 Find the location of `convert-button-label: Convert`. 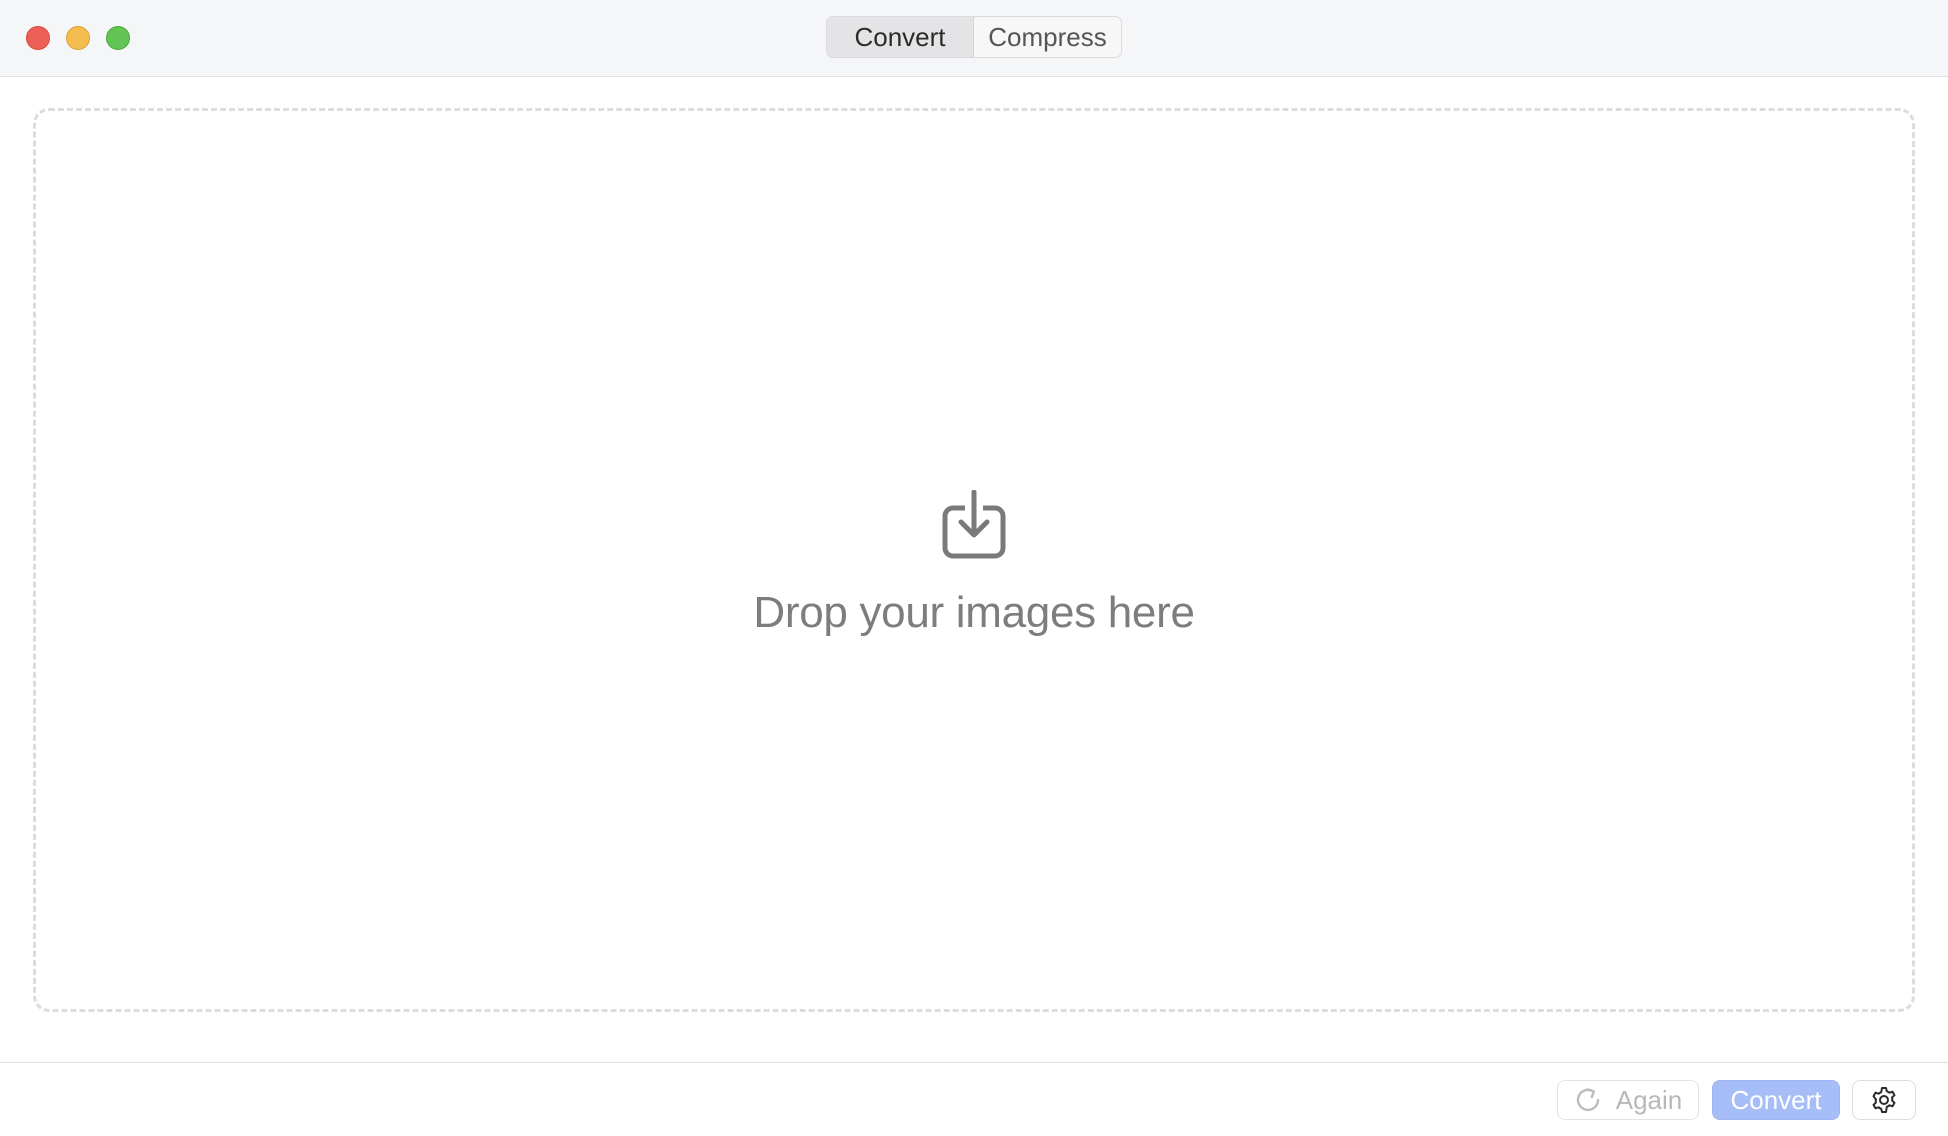

convert-button-label: Convert is located at coordinates (1776, 1099).